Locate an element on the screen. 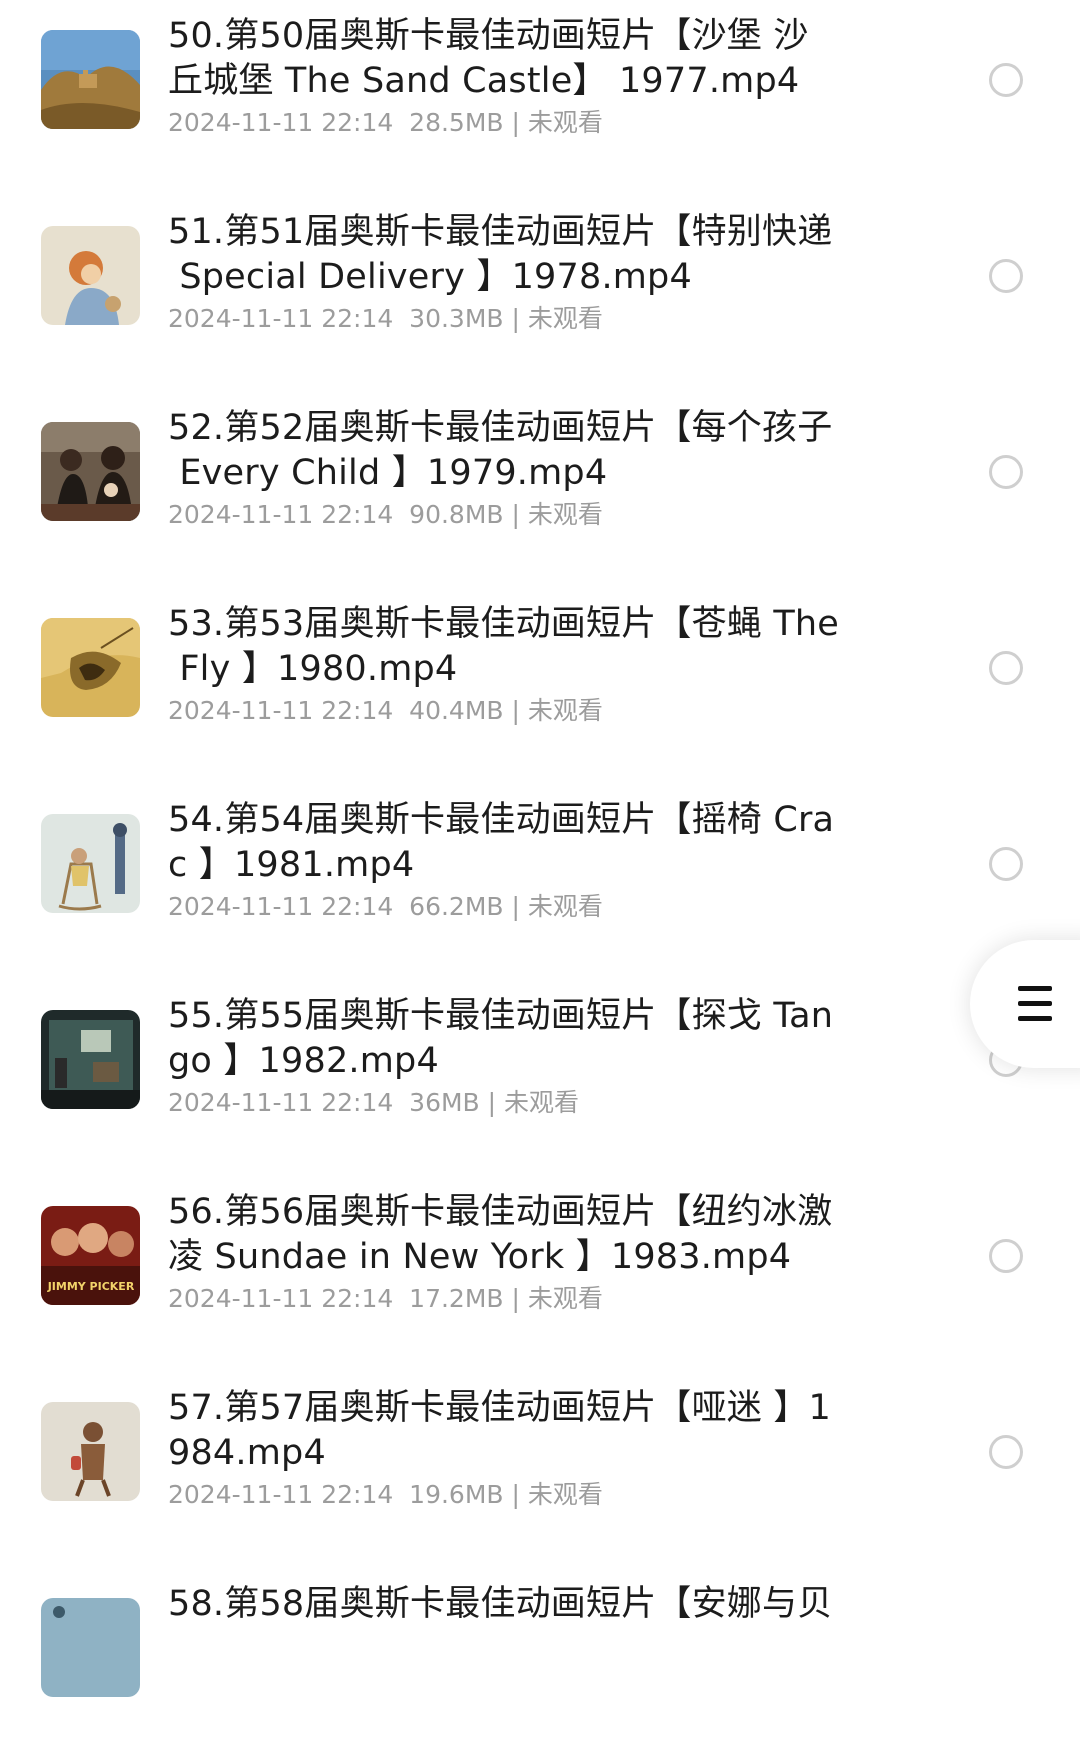  file-meta: 2024-11-11 22:14 28.5MB | 未观看 is located at coordinates (385, 122).